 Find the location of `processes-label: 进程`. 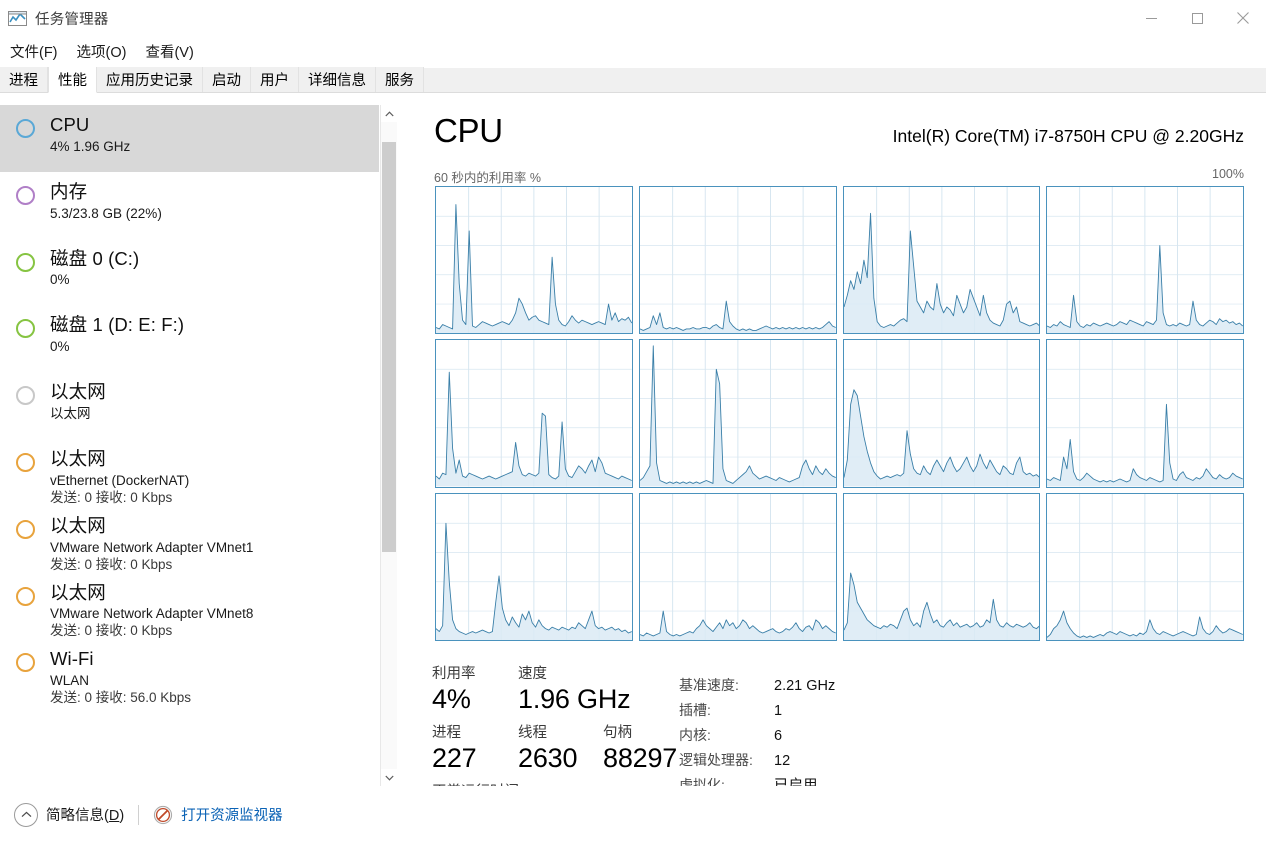

processes-label: 进程 is located at coordinates (446, 733).